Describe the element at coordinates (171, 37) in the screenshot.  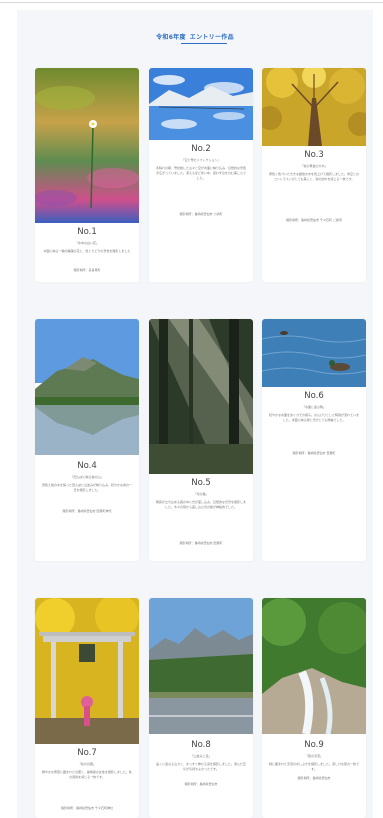
I see `heading-year: 令和6年度` at that location.